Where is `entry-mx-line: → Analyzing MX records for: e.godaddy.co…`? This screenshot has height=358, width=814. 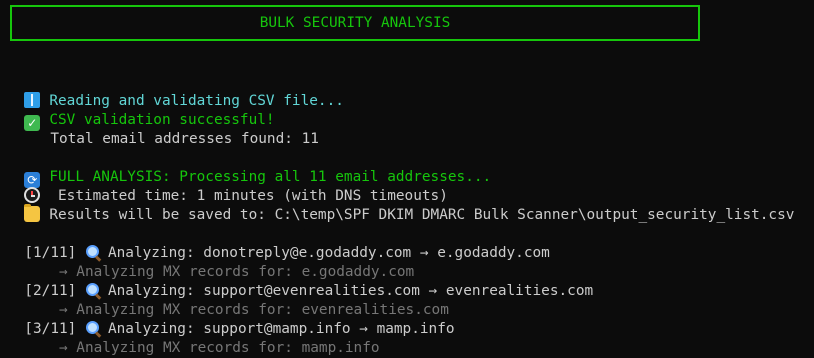
entry-mx-line: → Analyzing MX records for: e.godaddy.co… is located at coordinates (210, 262).